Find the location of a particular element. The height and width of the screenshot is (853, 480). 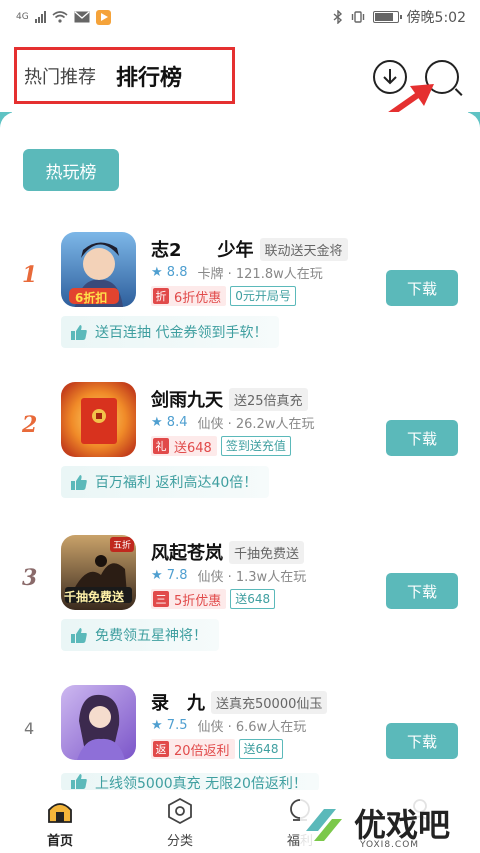

status-right: 傍晚5:02 is located at coordinates (399, 17).